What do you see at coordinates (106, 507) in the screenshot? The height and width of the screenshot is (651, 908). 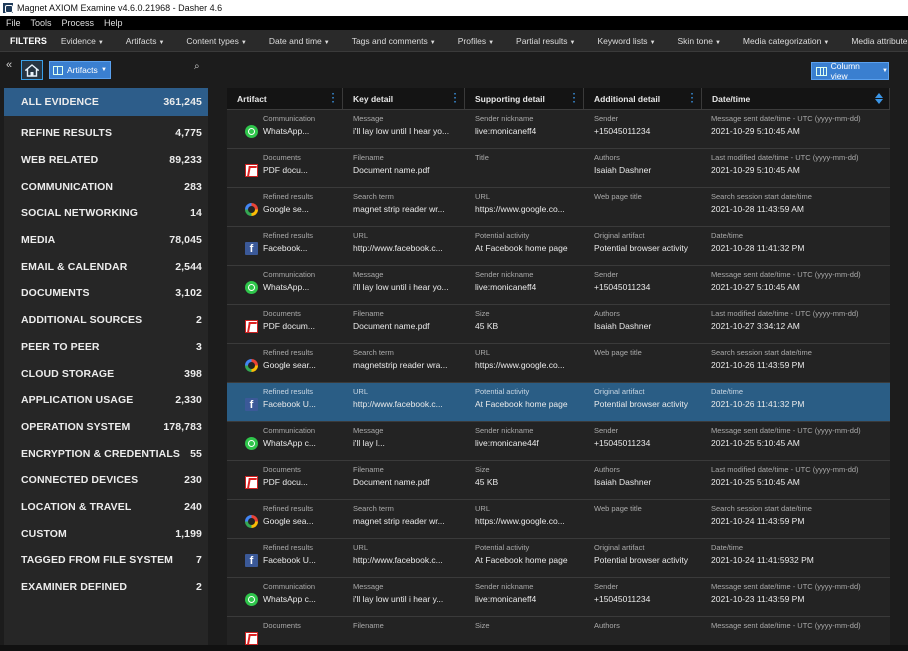 I see `sidebar-item-location-travel: LOCATION & TRAVEL 240` at bounding box center [106, 507].